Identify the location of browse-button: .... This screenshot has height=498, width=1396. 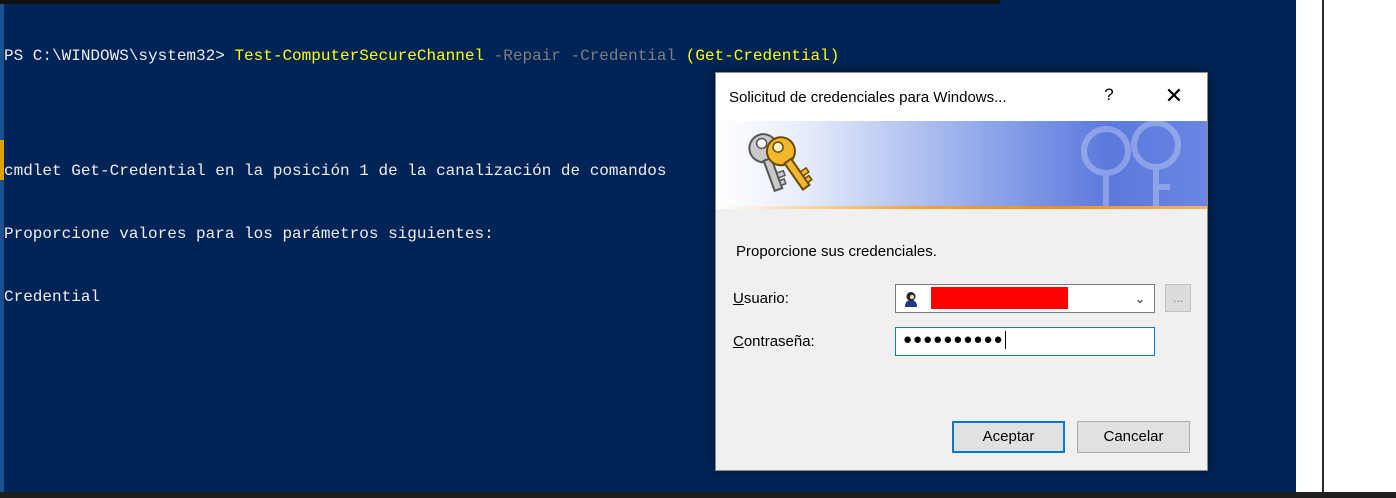
(1178, 298).